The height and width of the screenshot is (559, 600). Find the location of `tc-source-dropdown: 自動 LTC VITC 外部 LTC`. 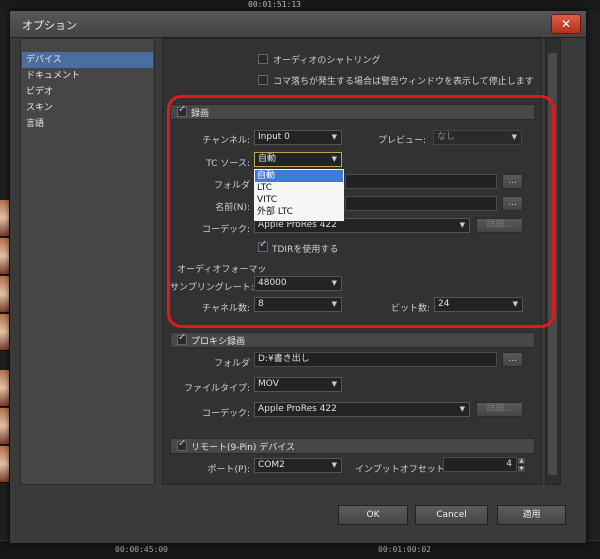

tc-source-dropdown: 自動 LTC VITC 外部 LTC is located at coordinates (299, 195).